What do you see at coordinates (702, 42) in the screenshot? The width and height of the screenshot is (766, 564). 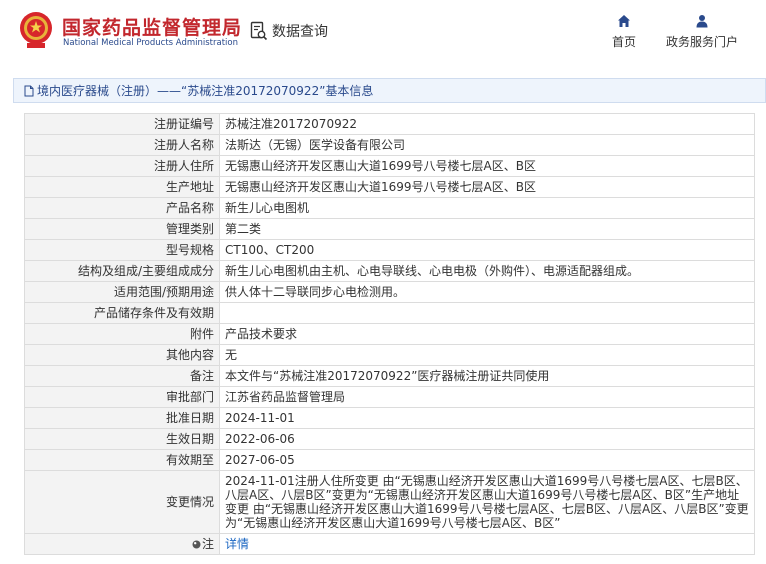 I see `nav-service-portal-label: 政务服务门户` at bounding box center [702, 42].